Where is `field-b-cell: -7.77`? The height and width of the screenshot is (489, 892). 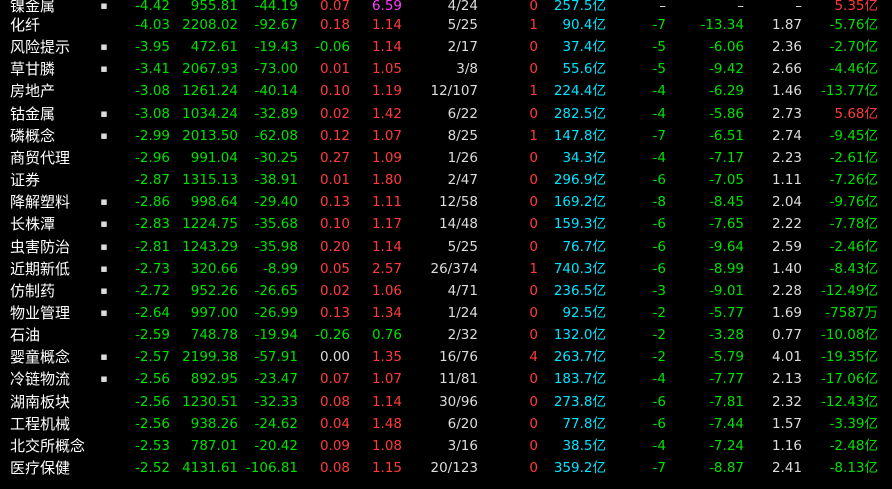
field-b-cell: -7.77 is located at coordinates (726, 379).